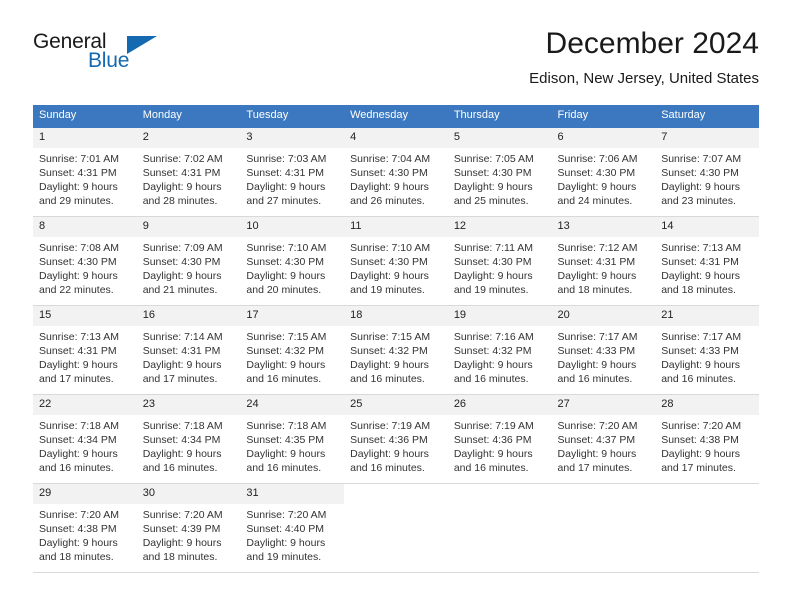 The image size is (792, 612). Describe the element at coordinates (188, 494) in the screenshot. I see `day-number: 30` at that location.